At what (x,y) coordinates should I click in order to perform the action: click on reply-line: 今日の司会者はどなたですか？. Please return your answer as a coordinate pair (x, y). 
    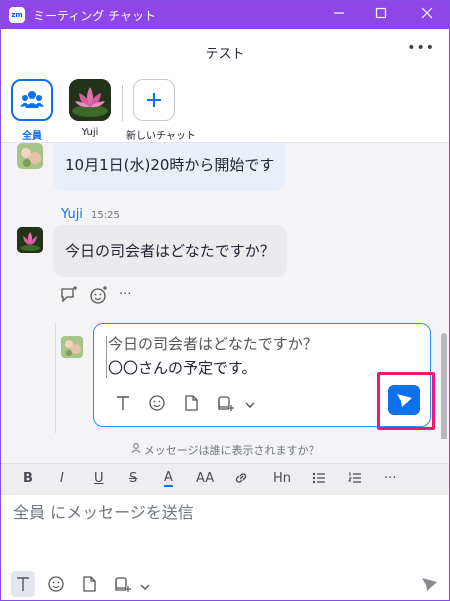
    Looking at the image, I should click on (213, 344).